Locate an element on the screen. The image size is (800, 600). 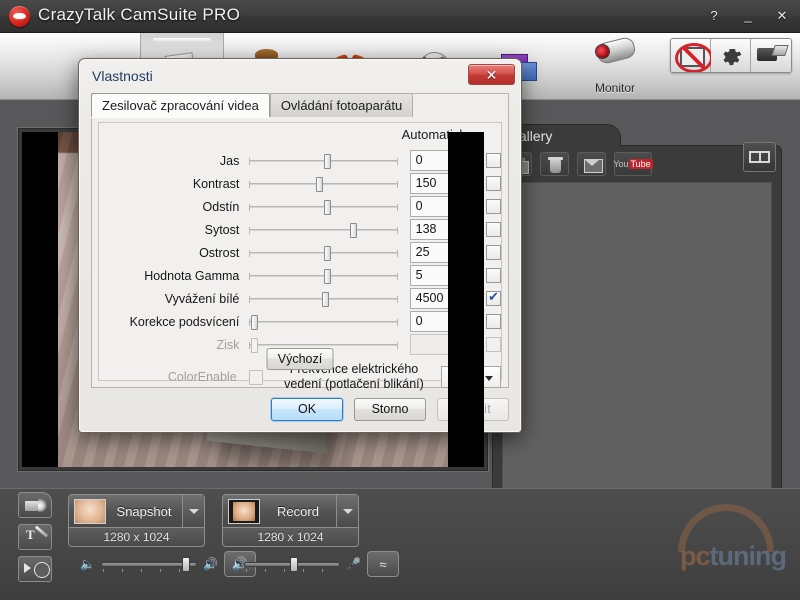
sticker-face-icon is located at coordinates (35, 569).